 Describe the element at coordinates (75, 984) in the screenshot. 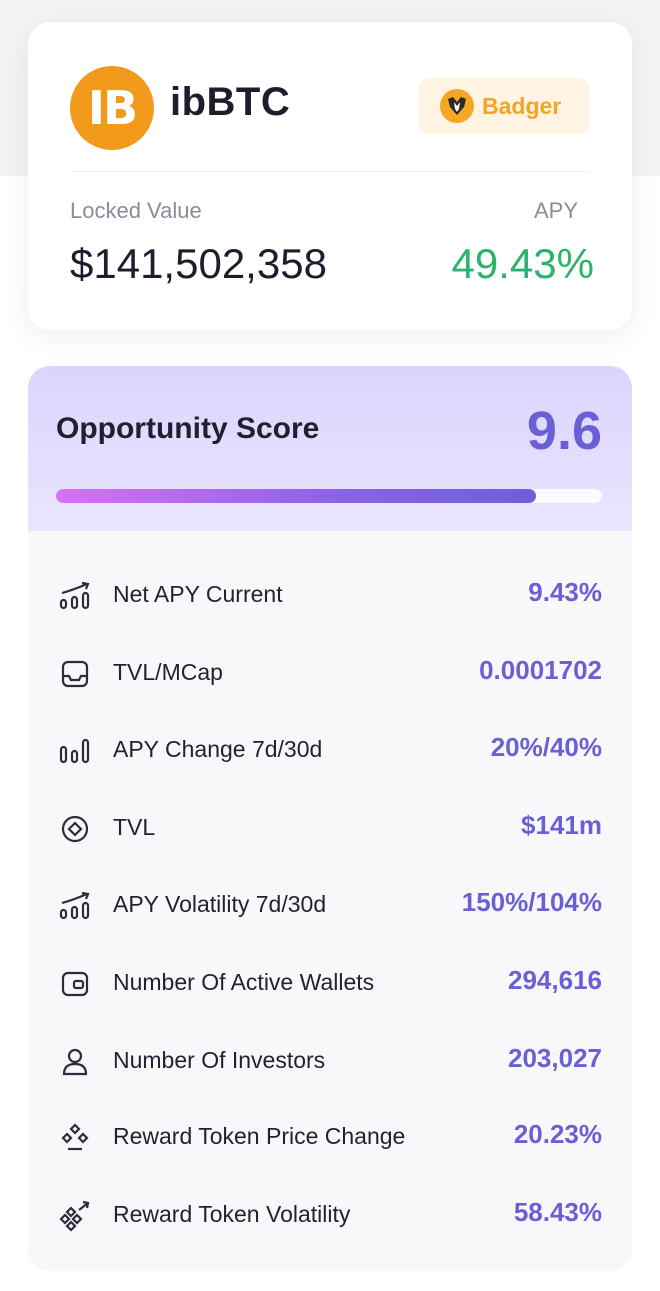

I see `wallet-icon` at that location.